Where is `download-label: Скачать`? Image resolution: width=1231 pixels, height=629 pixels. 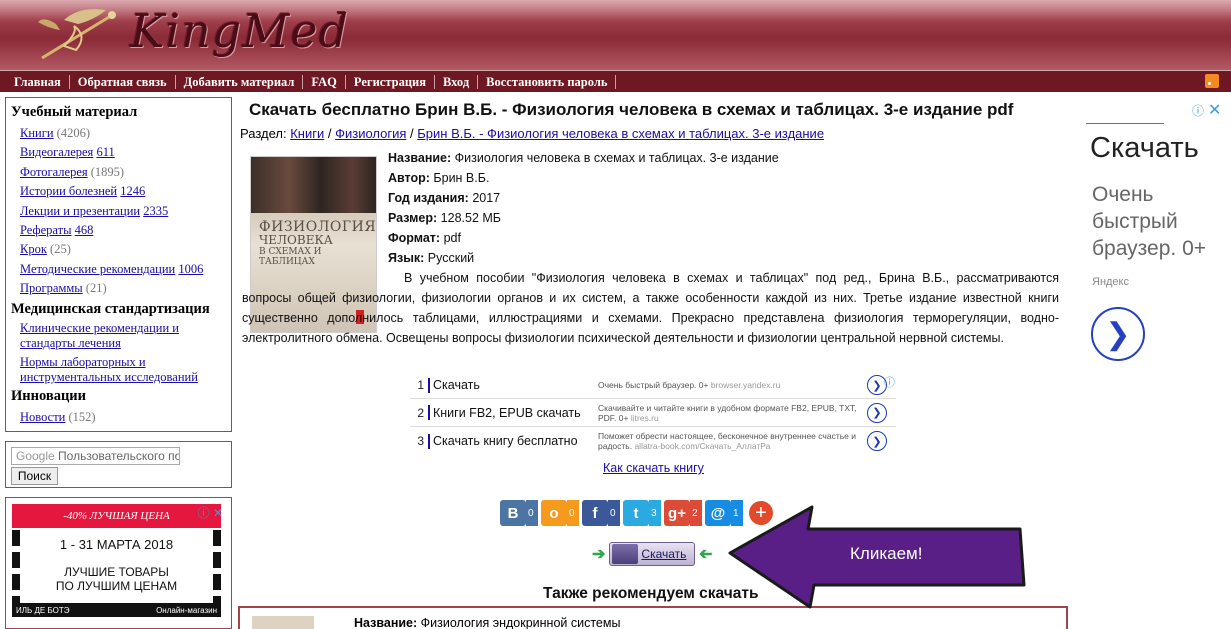
download-label: Скачать is located at coordinates (664, 554).